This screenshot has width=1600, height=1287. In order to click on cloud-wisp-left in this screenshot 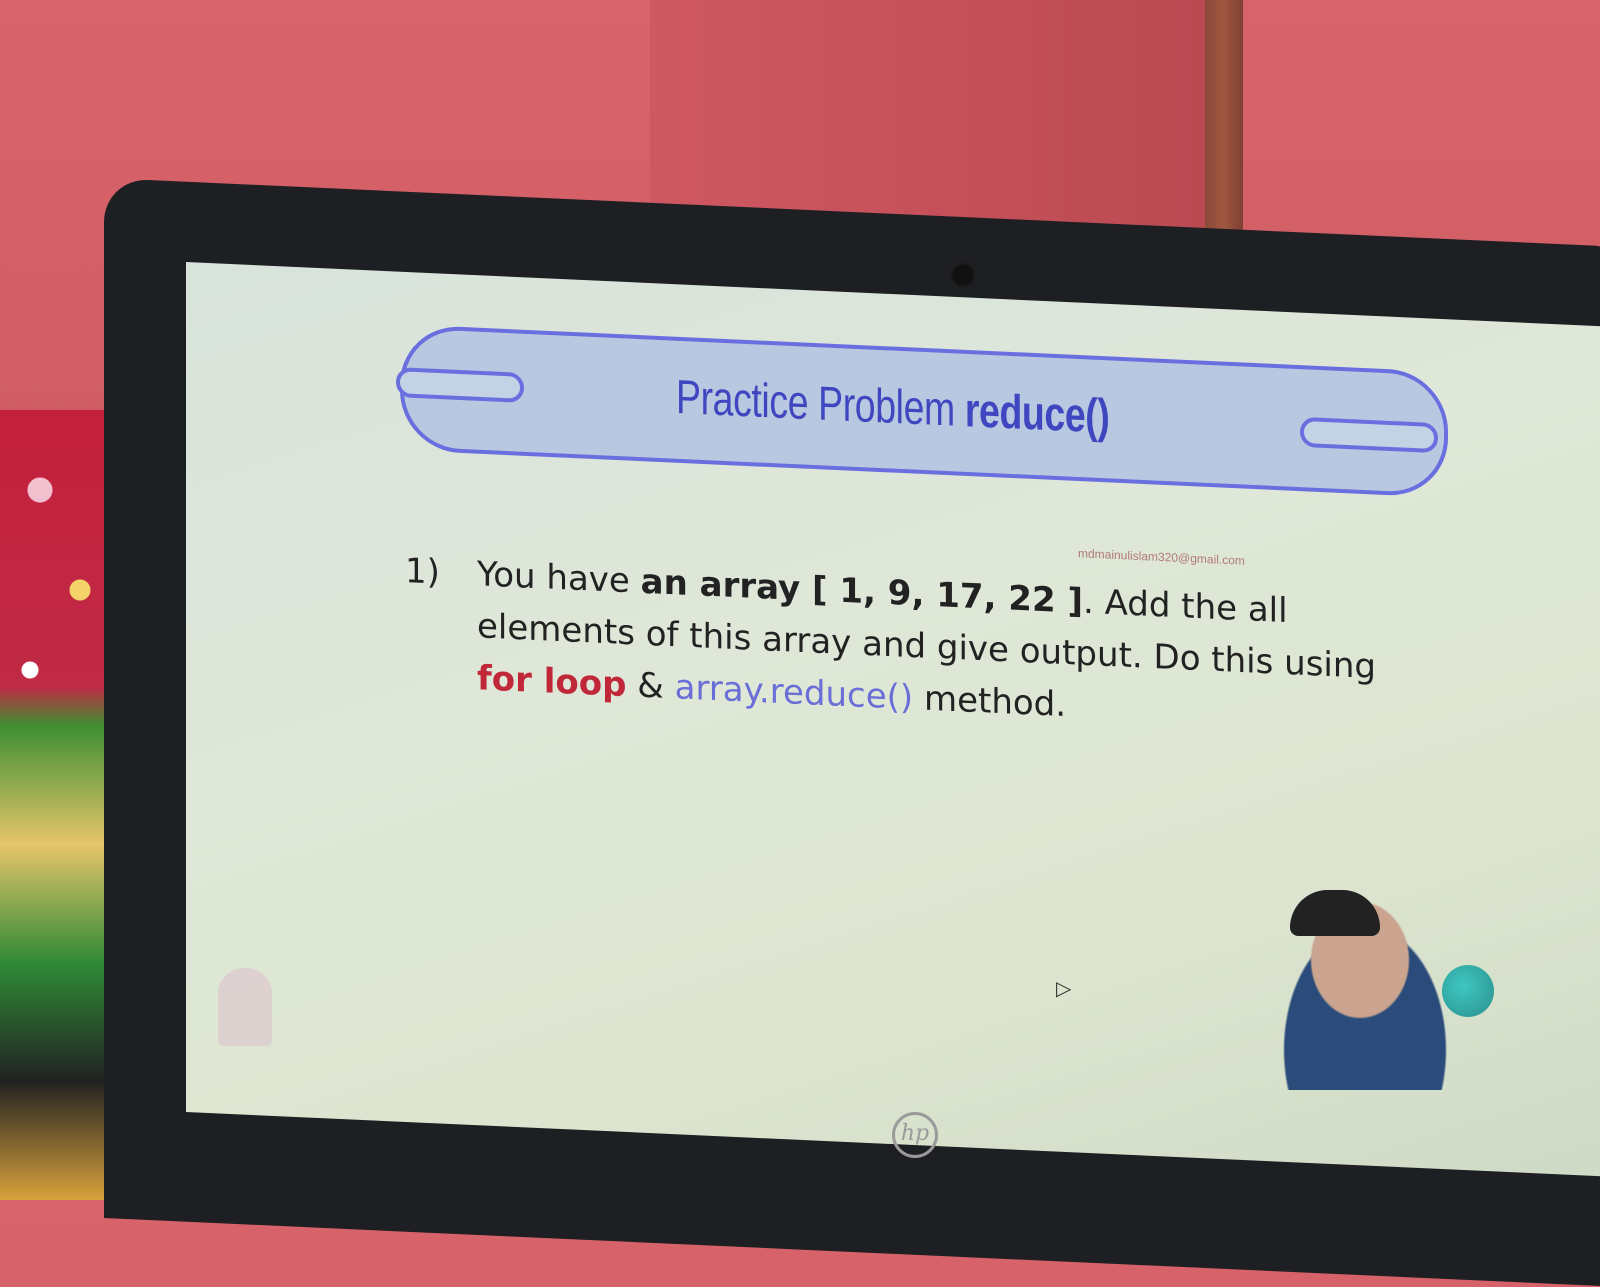, I will do `click(460, 385)`.